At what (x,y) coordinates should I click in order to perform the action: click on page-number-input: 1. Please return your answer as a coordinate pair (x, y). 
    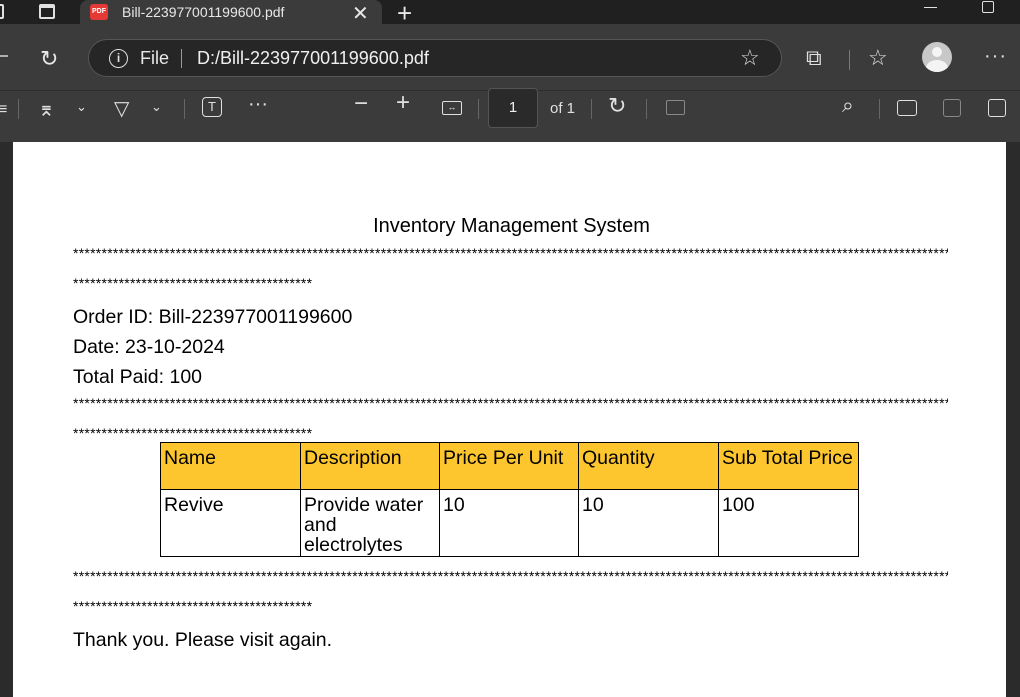
    Looking at the image, I should click on (513, 108).